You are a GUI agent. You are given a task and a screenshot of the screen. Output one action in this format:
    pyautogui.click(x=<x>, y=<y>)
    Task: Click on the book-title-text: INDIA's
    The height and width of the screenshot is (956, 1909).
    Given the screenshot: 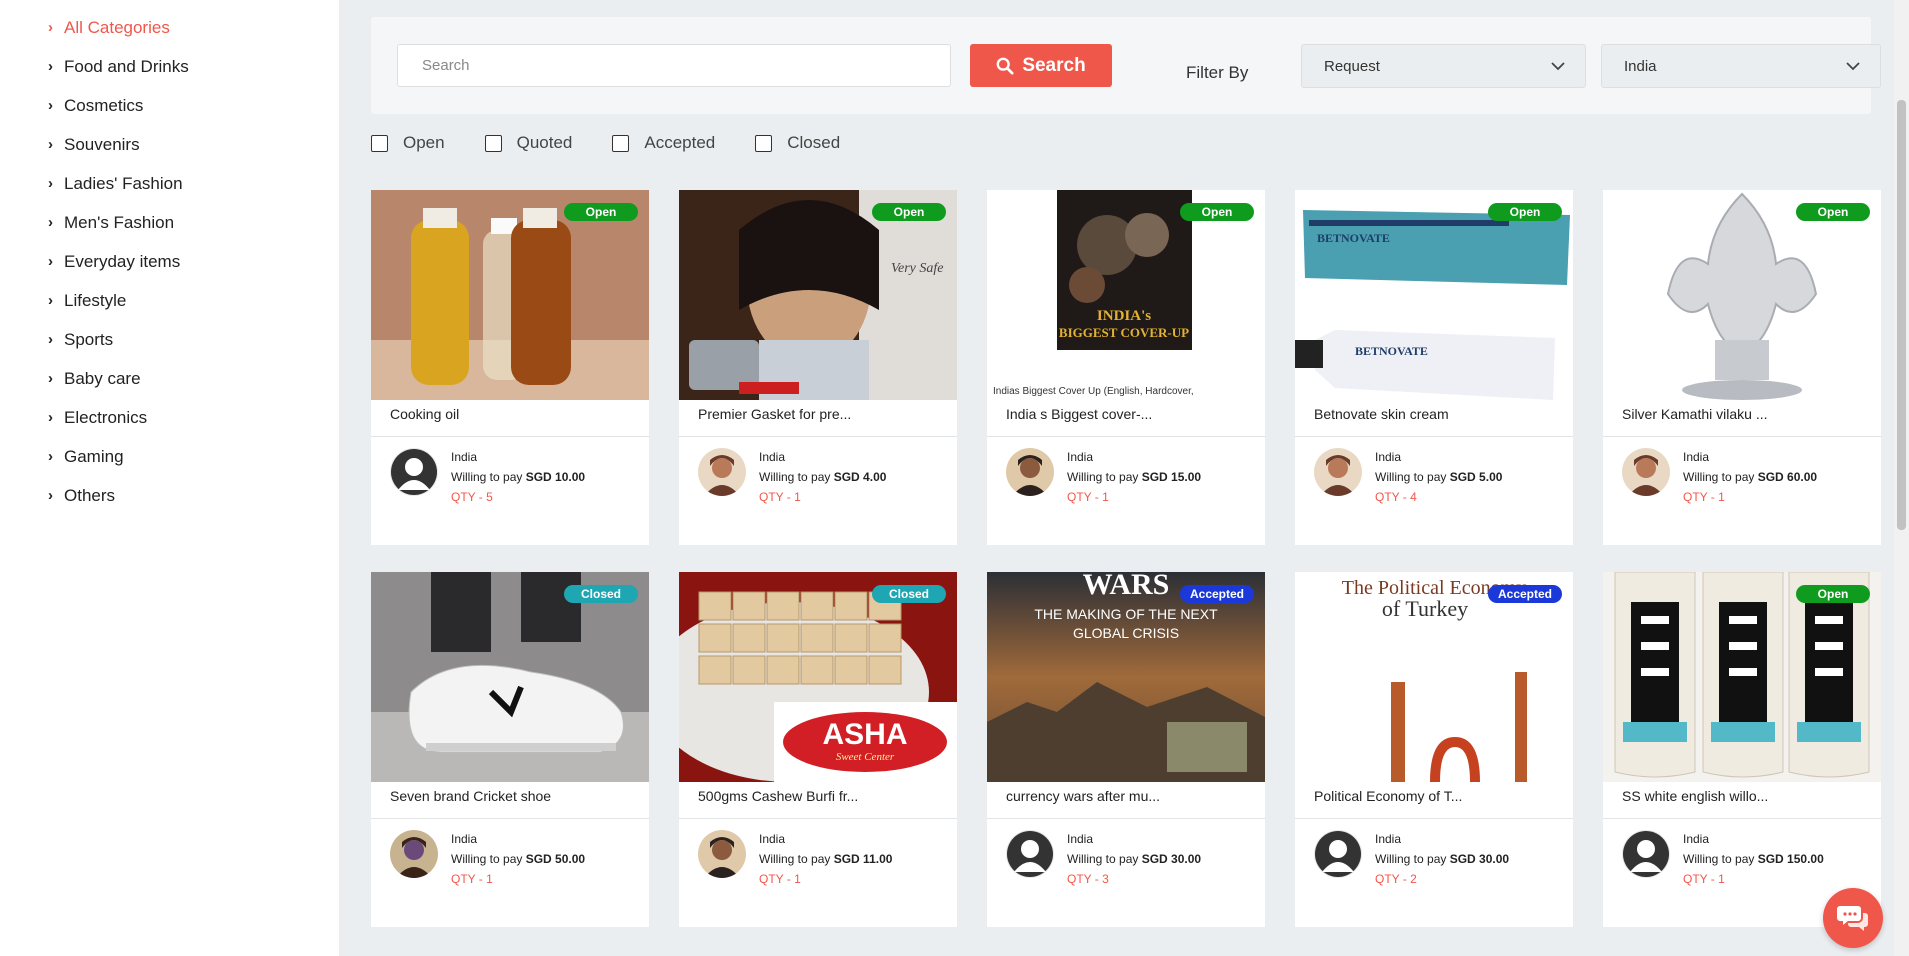 What is the action you would take?
    pyautogui.click(x=1124, y=316)
    